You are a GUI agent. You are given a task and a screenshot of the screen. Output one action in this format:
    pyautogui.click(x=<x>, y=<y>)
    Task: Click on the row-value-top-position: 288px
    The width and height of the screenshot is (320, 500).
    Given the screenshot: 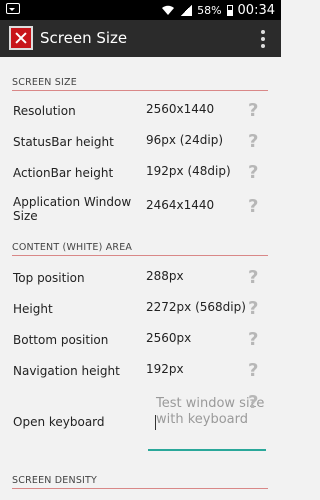 What is the action you would take?
    pyautogui.click(x=165, y=276)
    